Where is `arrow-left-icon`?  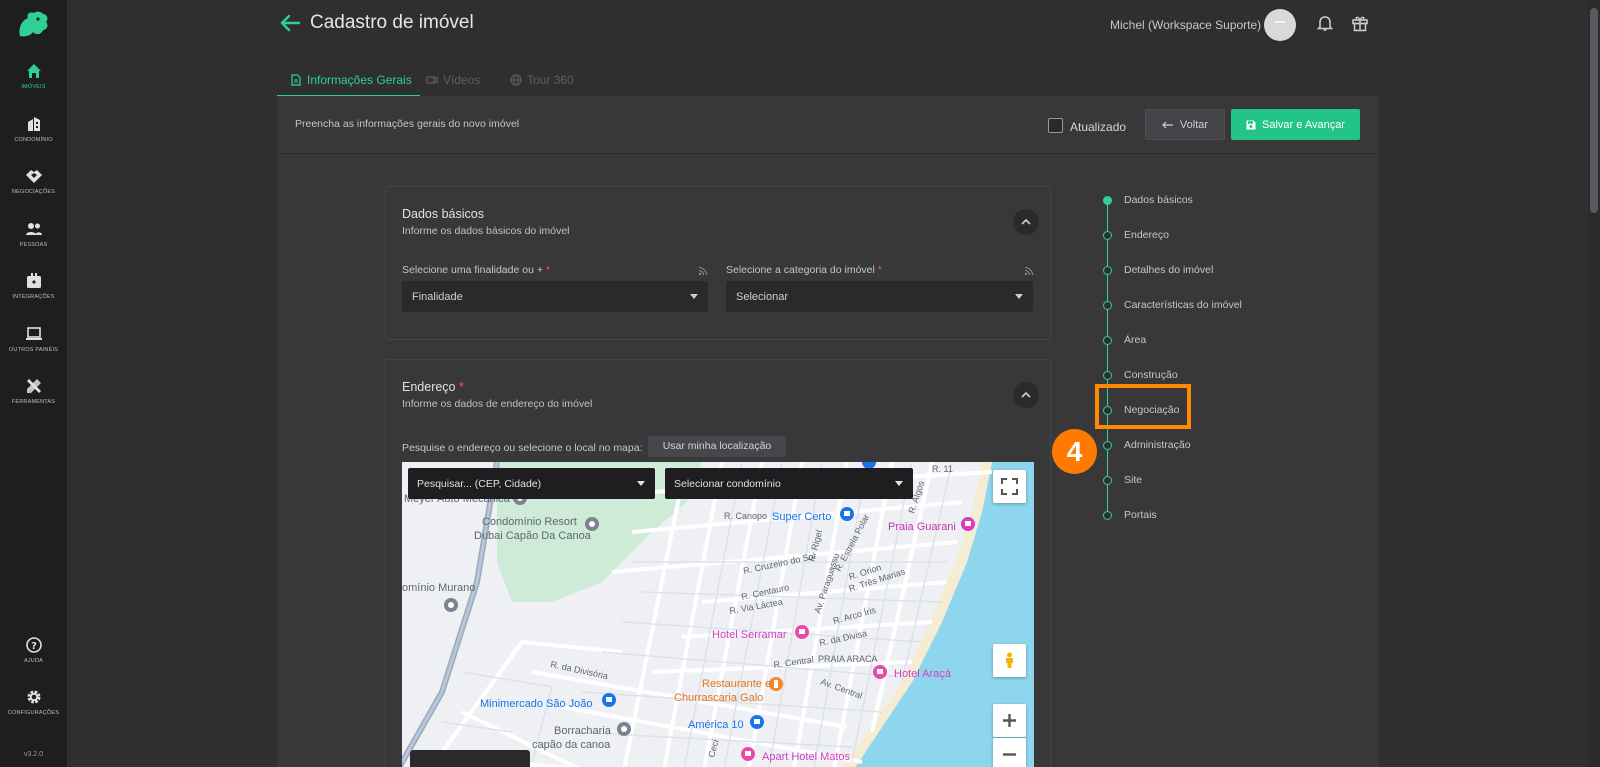 arrow-left-icon is located at coordinates (1167, 124).